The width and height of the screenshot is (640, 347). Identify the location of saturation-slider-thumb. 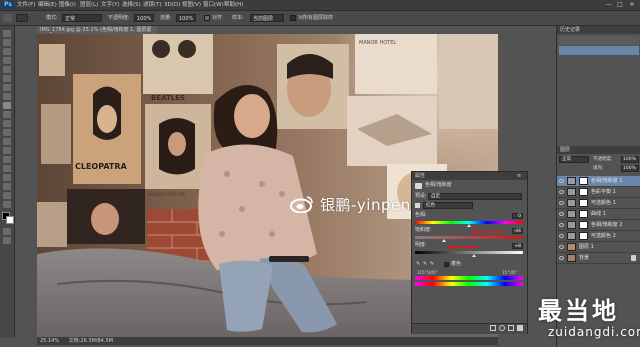
(444, 240).